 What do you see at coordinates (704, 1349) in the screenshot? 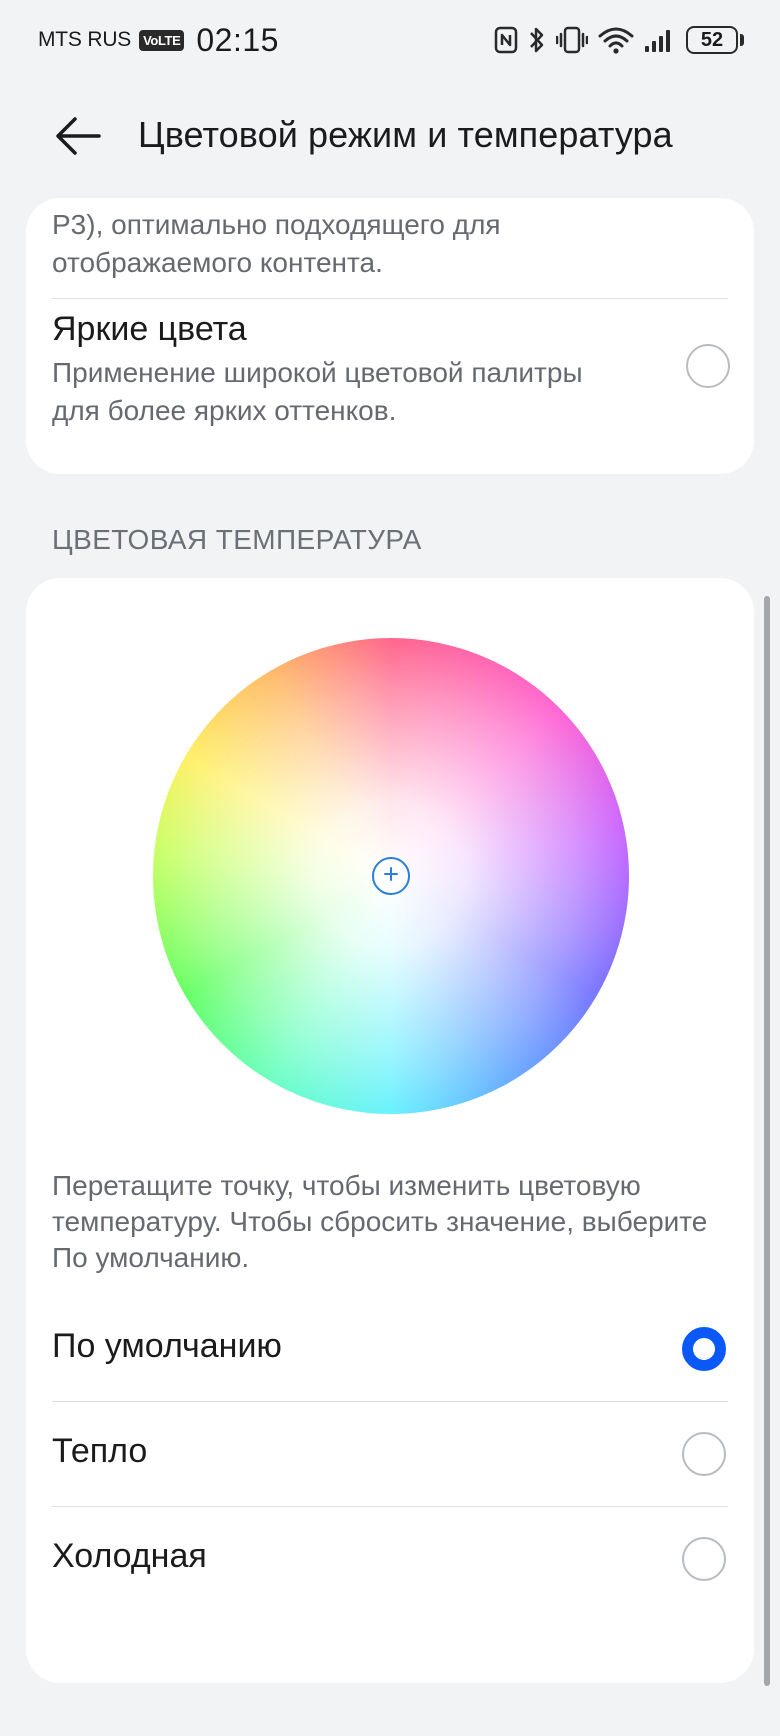
I see `option-default-radio` at bounding box center [704, 1349].